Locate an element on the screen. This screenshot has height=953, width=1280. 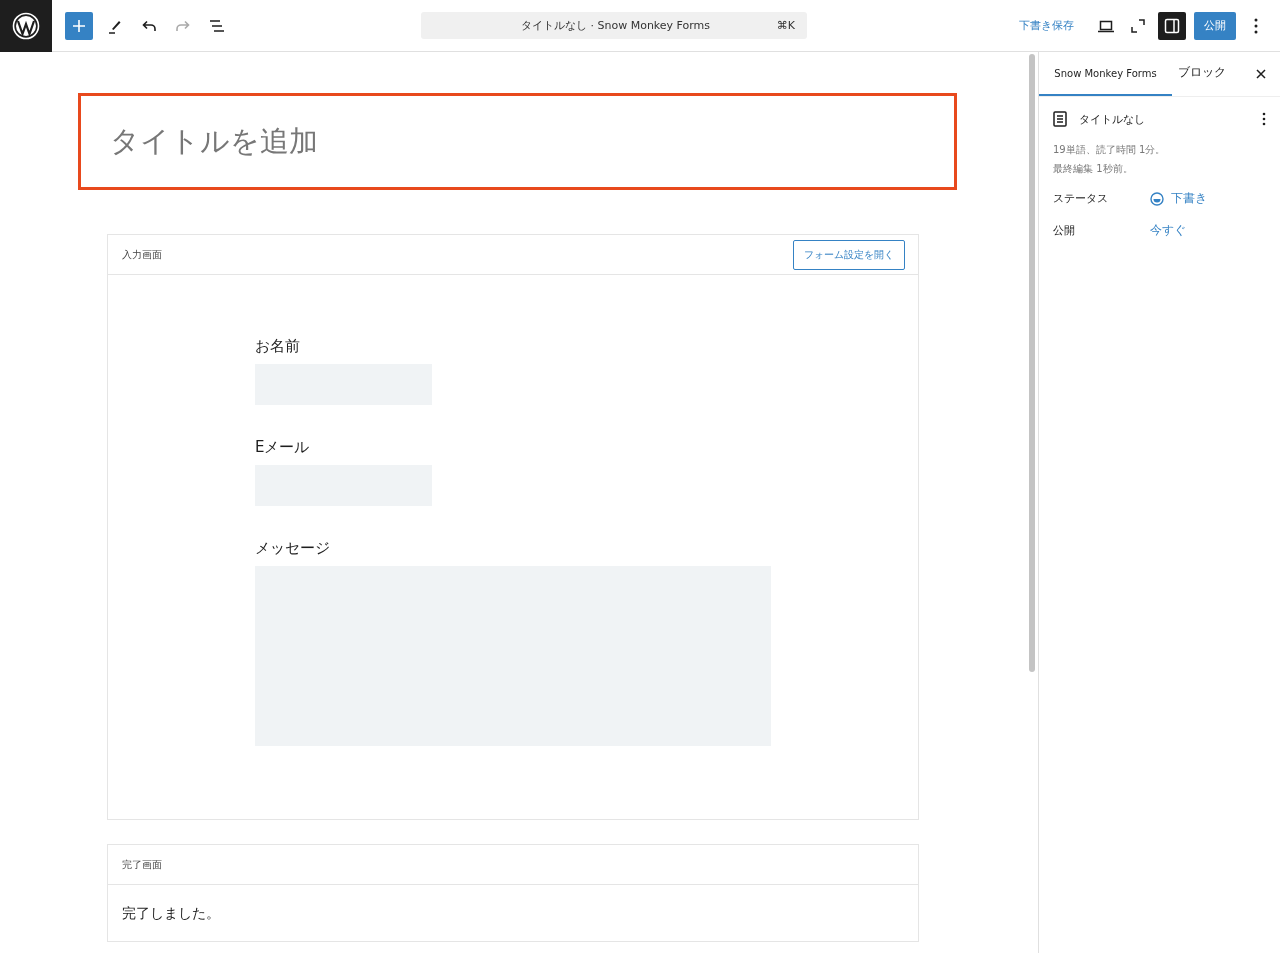
field-label: メッセージ is located at coordinates (293, 548).